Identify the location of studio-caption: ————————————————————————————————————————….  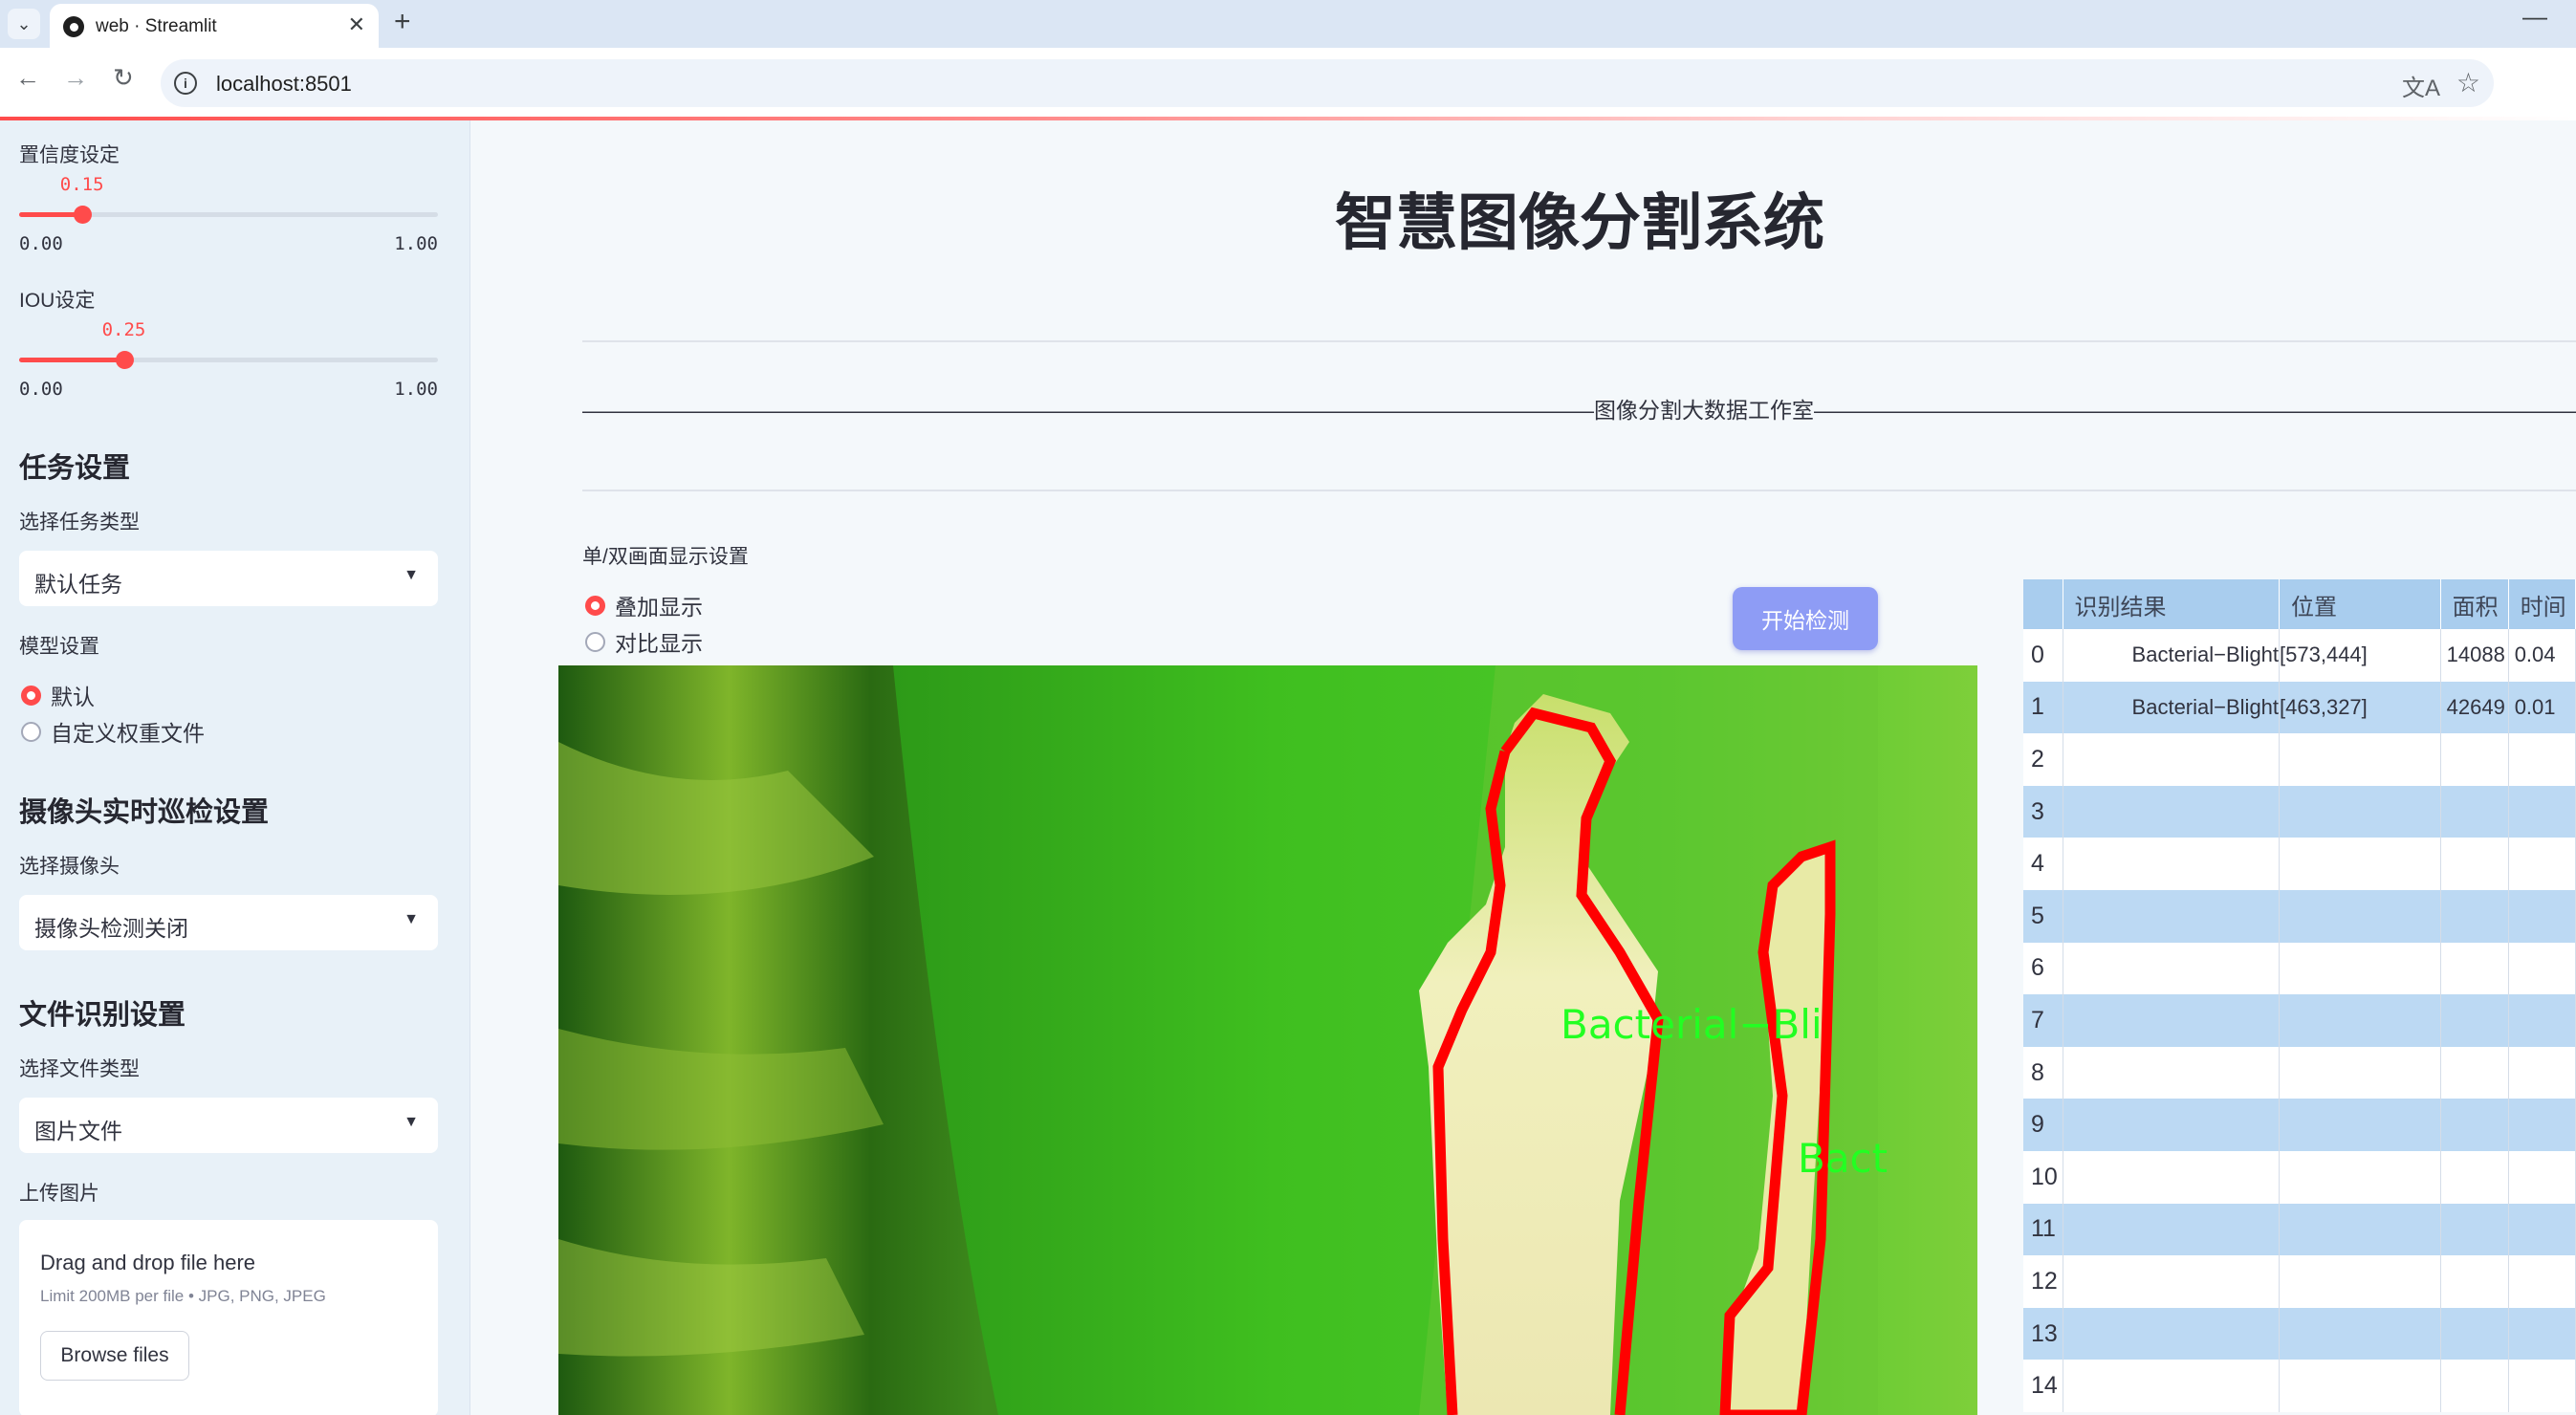
(1579, 411).